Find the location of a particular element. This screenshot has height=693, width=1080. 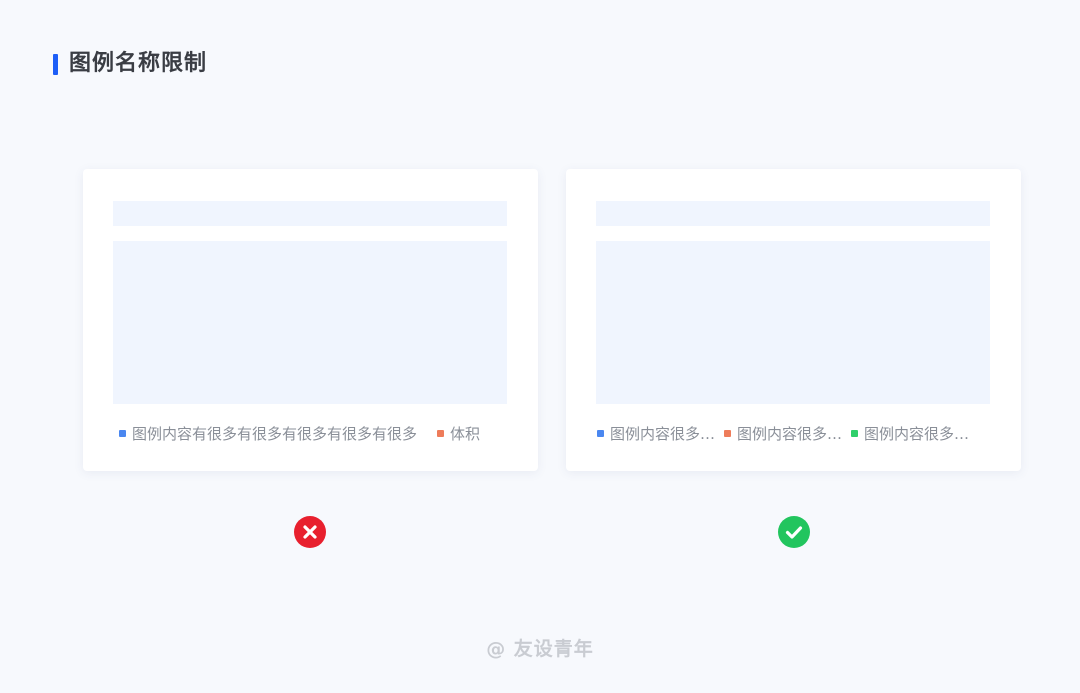

legend-item: 图例内容有很多有很多有很多有很多有很多 is located at coordinates (268, 433).